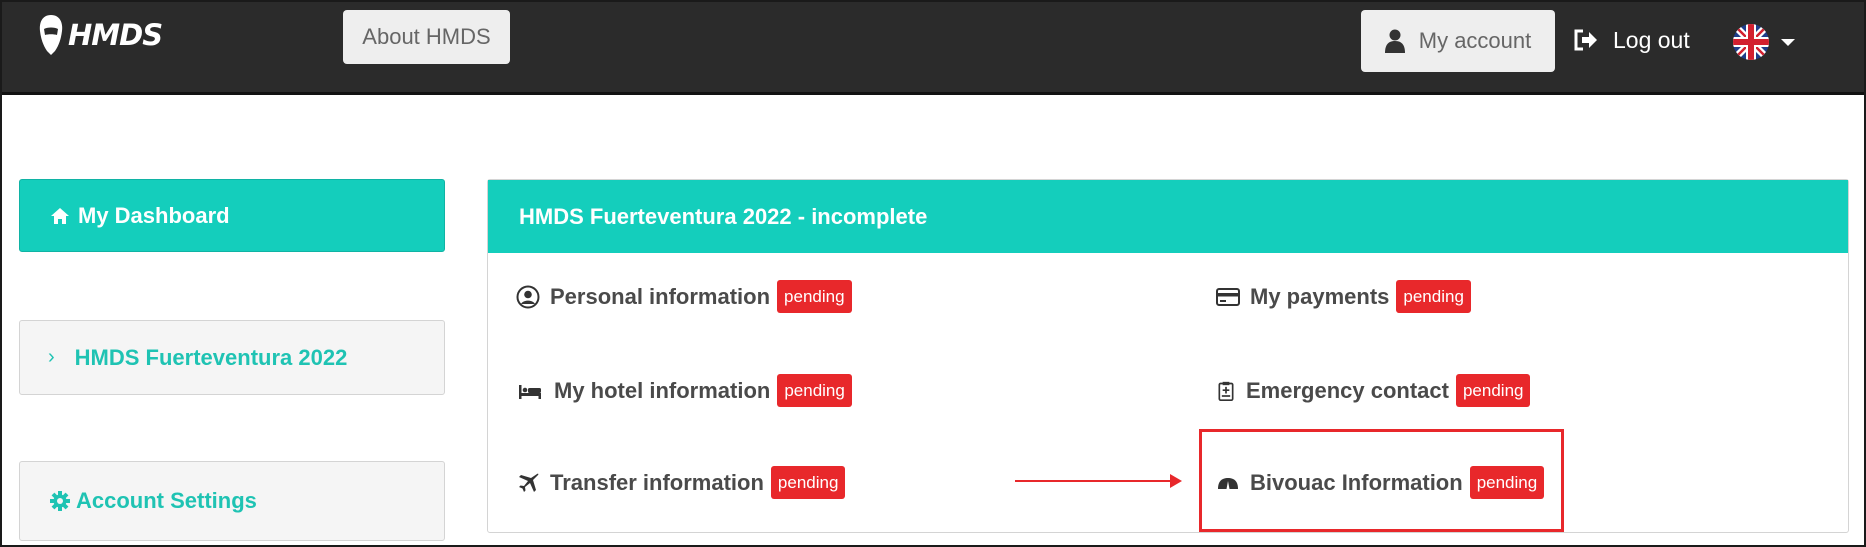 The height and width of the screenshot is (547, 1866). What do you see at coordinates (60, 215) in the screenshot?
I see `home-icon` at bounding box center [60, 215].